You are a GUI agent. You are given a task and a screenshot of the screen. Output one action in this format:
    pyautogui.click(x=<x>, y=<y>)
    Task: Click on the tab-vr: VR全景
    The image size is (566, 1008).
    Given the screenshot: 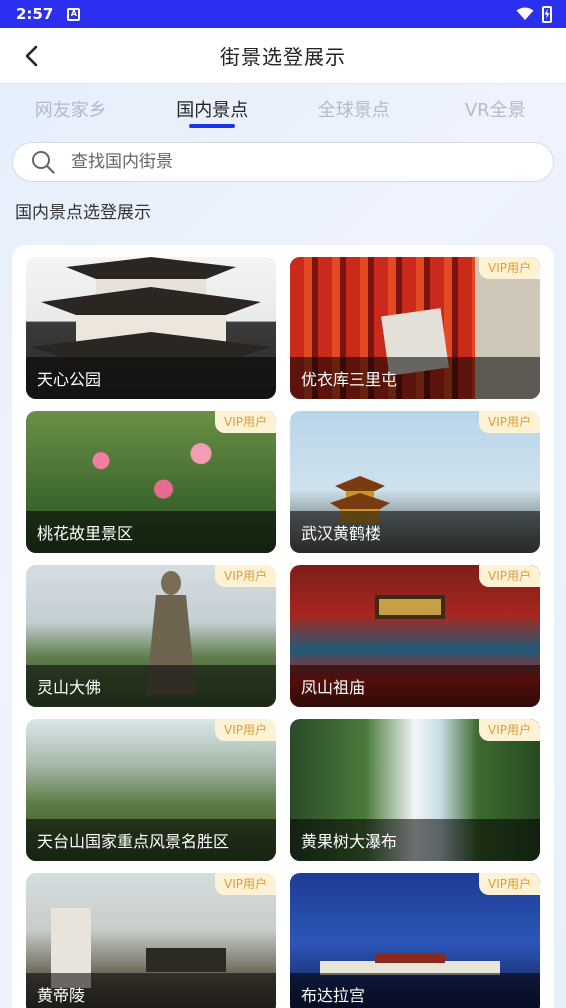 What is the action you would take?
    pyautogui.click(x=495, y=107)
    